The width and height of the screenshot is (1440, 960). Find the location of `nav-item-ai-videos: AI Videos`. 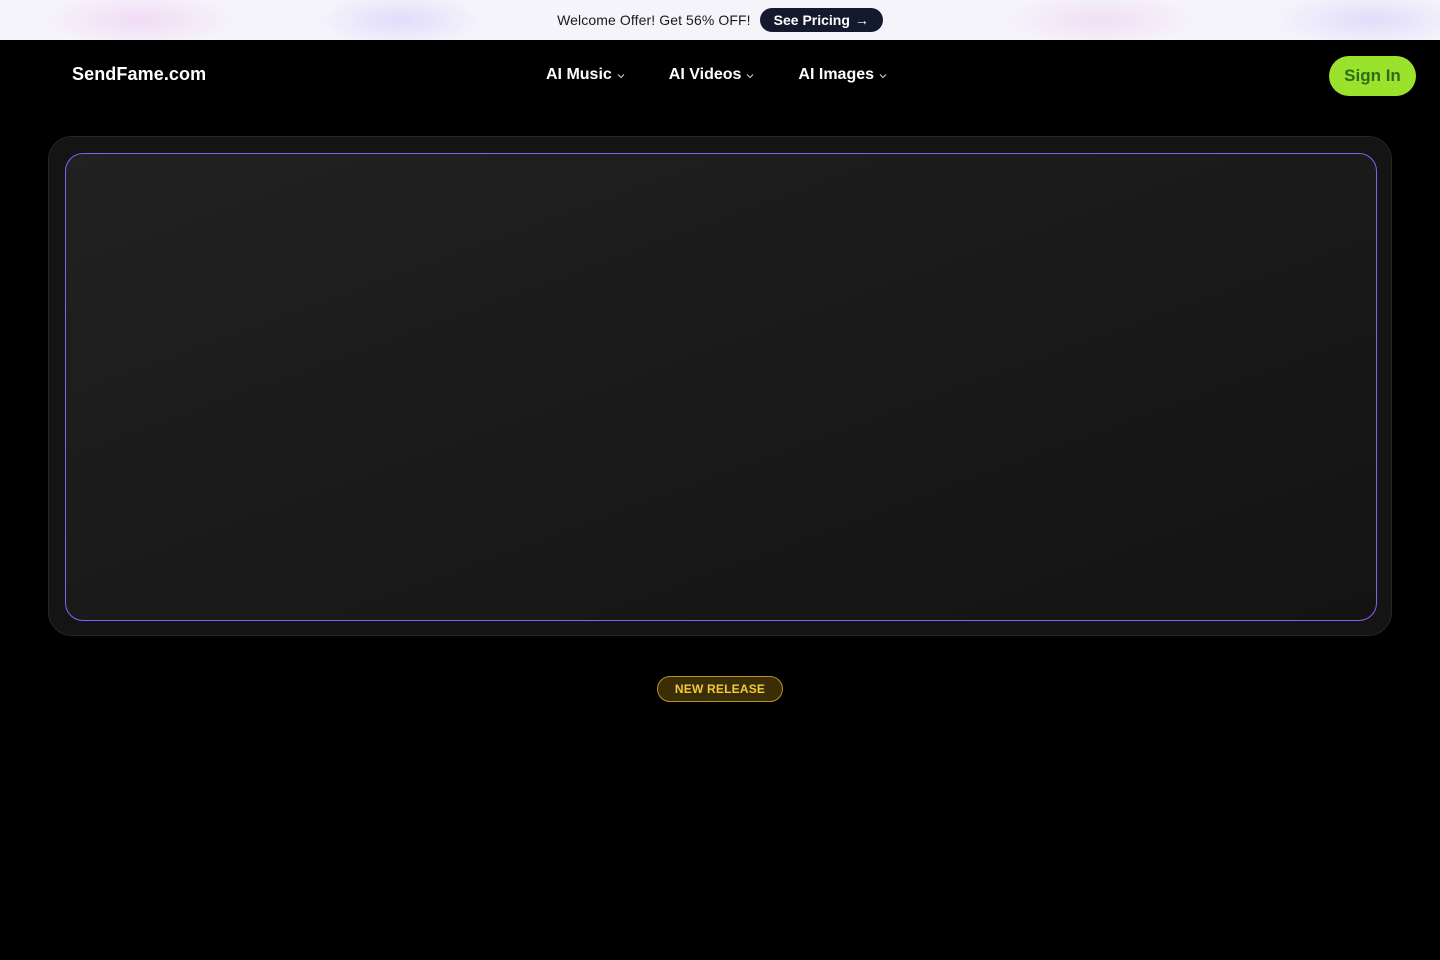

nav-item-ai-videos: AI Videos is located at coordinates (712, 75).